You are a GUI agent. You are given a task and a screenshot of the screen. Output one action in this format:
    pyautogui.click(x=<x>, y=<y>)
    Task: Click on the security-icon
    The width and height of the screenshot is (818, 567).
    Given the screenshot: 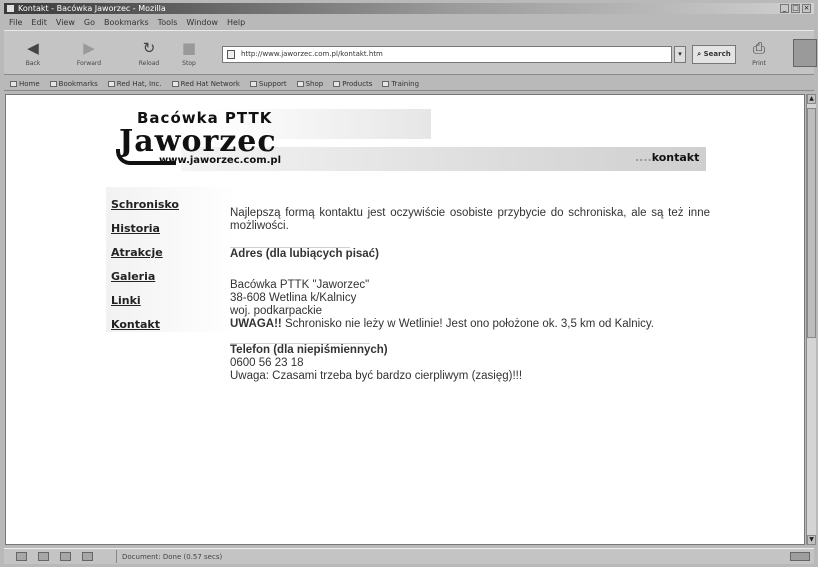 What is the action you would take?
    pyautogui.click(x=800, y=556)
    